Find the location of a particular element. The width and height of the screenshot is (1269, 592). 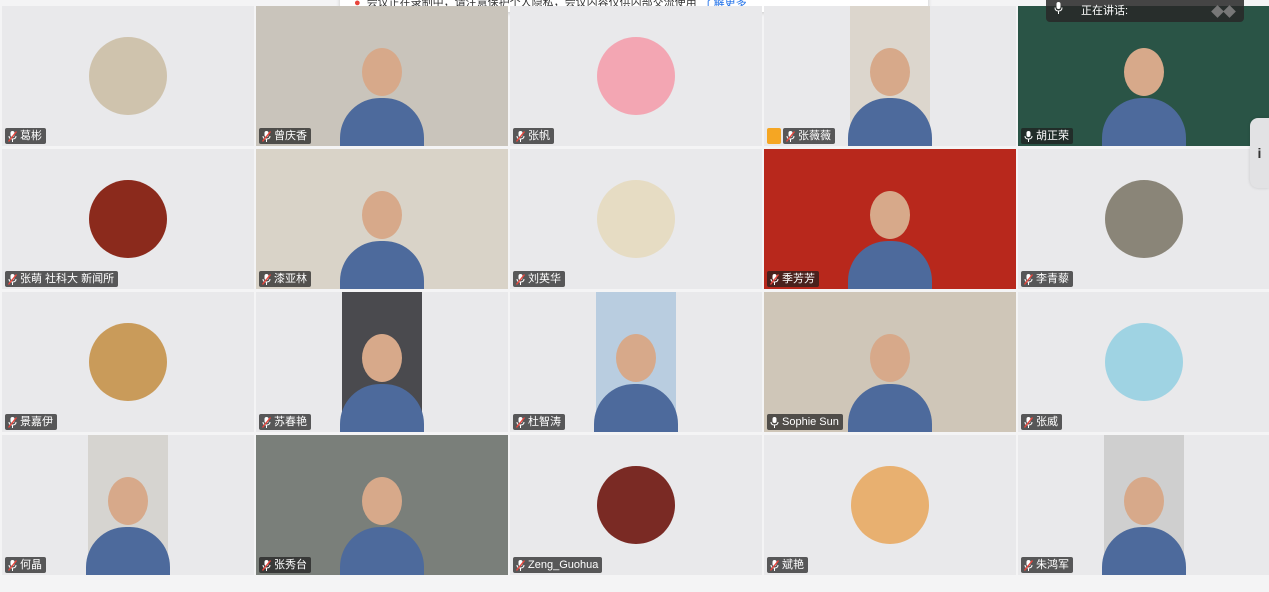

participant-name-tag: 何晶 is located at coordinates (25, 565).